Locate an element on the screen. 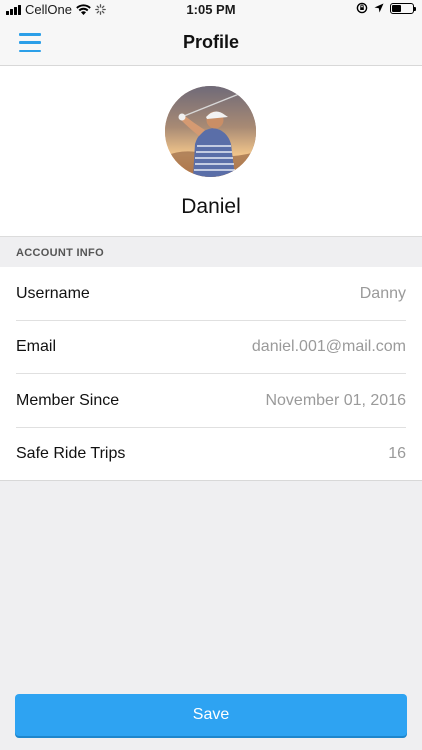 Image resolution: width=422 pixels, height=750 pixels. info-value: November 01, 2016 is located at coordinates (335, 400).